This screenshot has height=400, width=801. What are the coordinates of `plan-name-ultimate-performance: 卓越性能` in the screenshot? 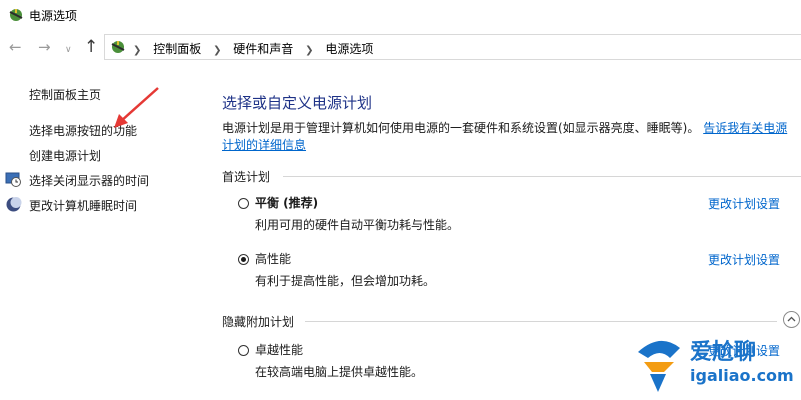 It's located at (279, 350).